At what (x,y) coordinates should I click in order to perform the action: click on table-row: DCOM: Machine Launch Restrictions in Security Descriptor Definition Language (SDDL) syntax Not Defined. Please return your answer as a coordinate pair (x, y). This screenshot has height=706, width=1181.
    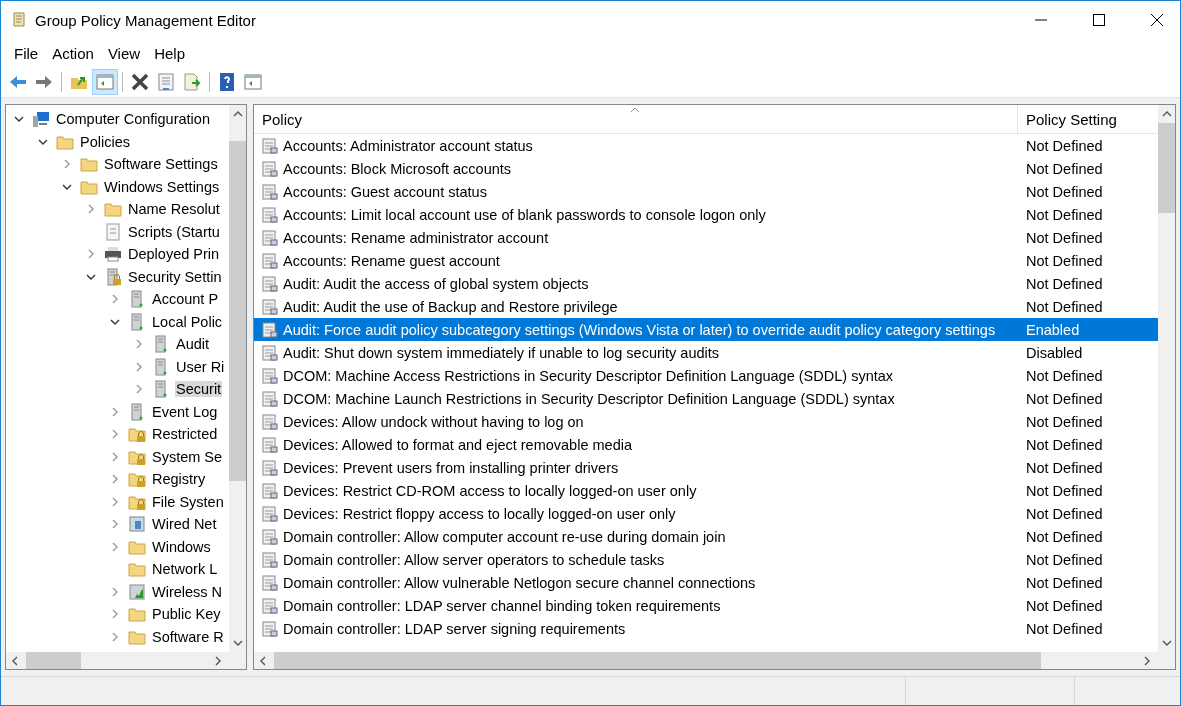
    Looking at the image, I should click on (706, 398).